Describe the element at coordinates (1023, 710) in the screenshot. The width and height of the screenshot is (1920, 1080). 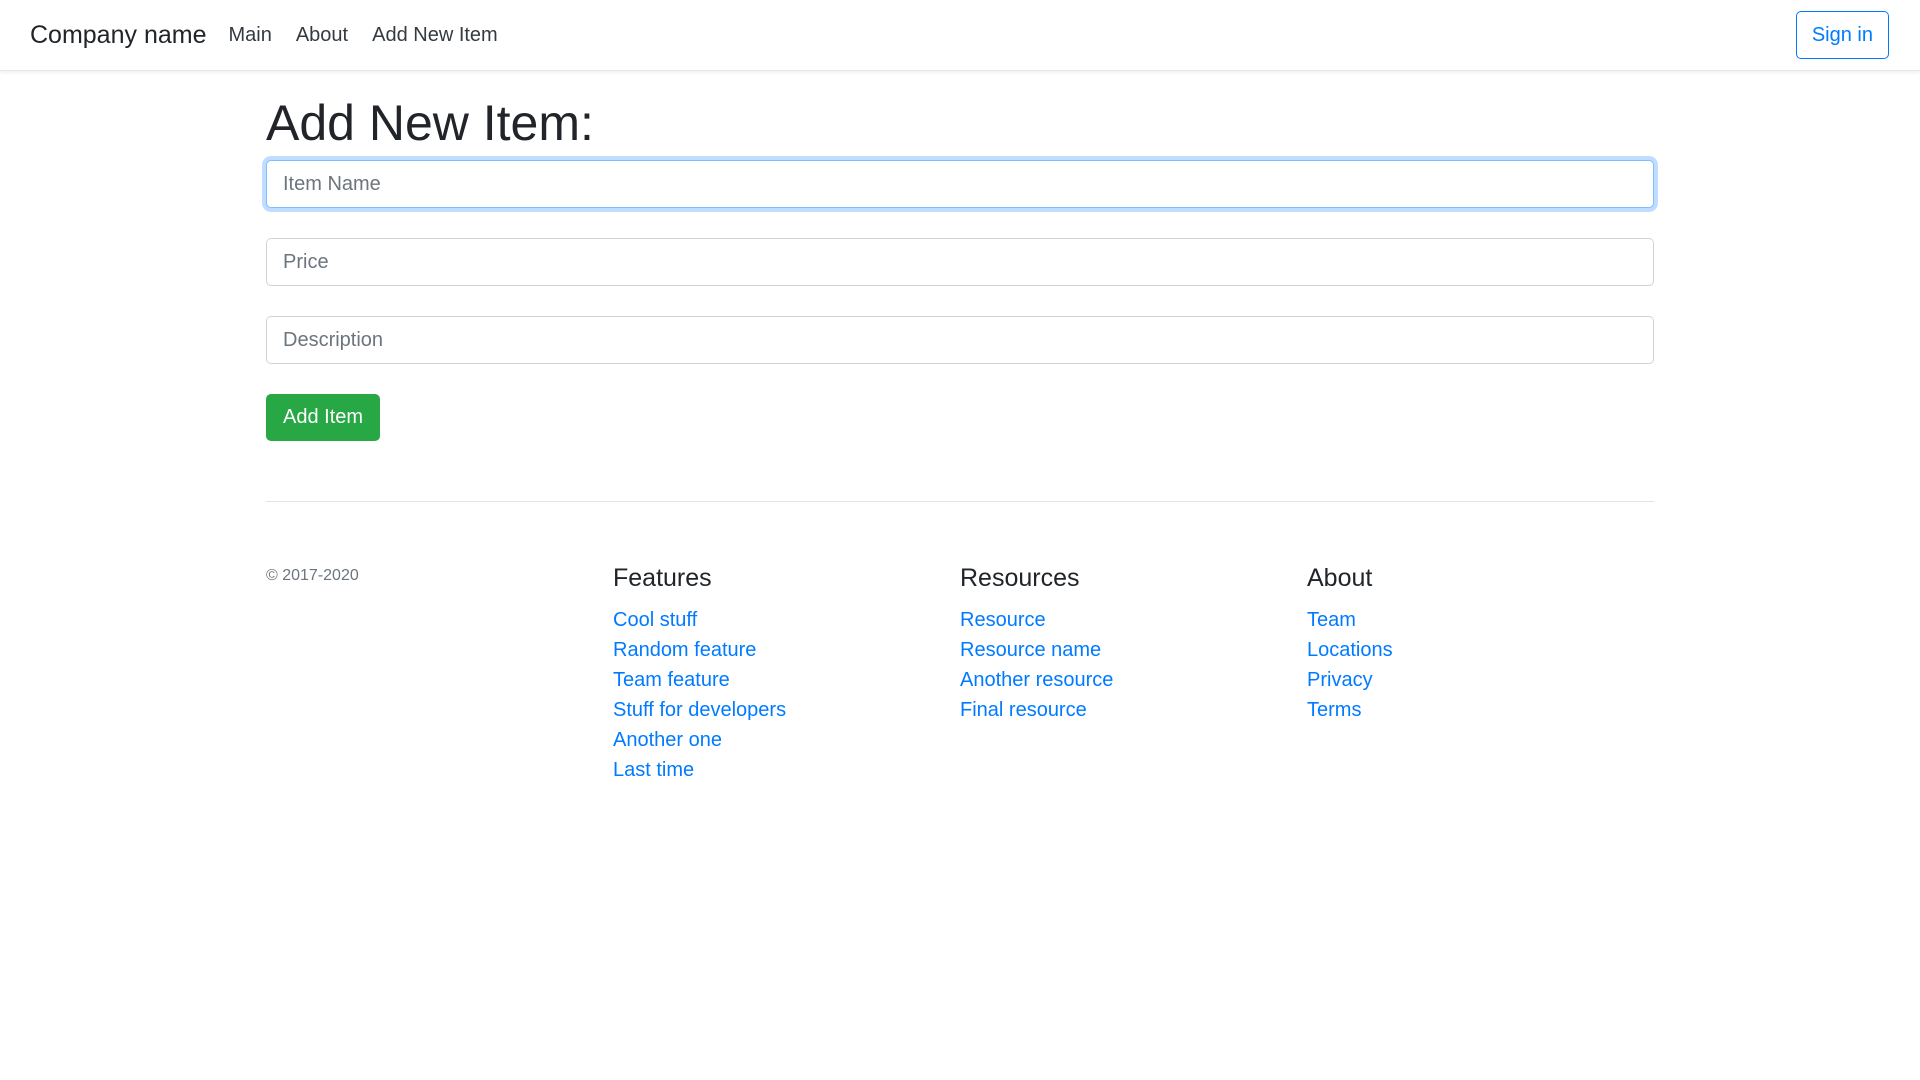
I see `footer-link-final-resource: Final resource` at that location.